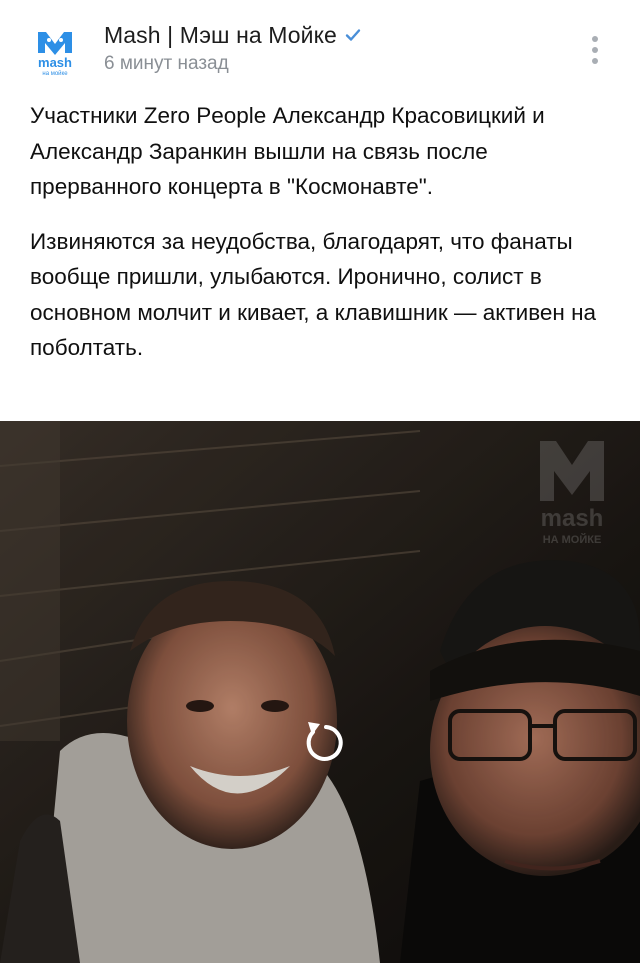  I want to click on replay-icon, so click(322, 740).